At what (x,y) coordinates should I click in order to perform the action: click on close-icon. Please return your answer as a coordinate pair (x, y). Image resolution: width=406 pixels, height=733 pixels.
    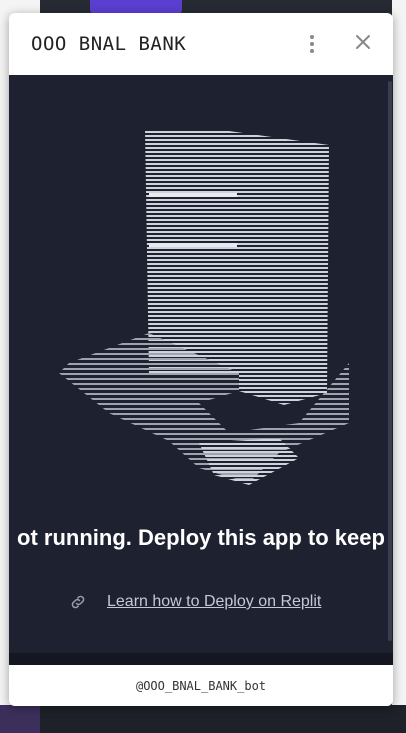
    Looking at the image, I should click on (363, 42).